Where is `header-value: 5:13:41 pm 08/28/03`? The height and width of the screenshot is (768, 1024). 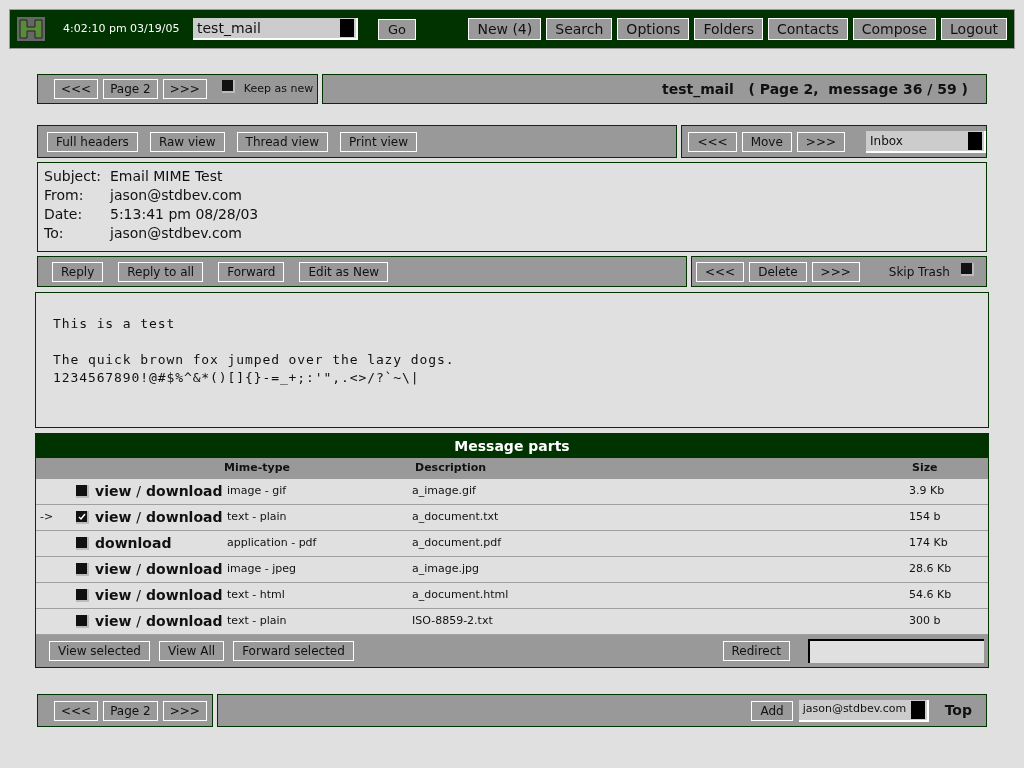 header-value: 5:13:41 pm 08/28/03 is located at coordinates (184, 214).